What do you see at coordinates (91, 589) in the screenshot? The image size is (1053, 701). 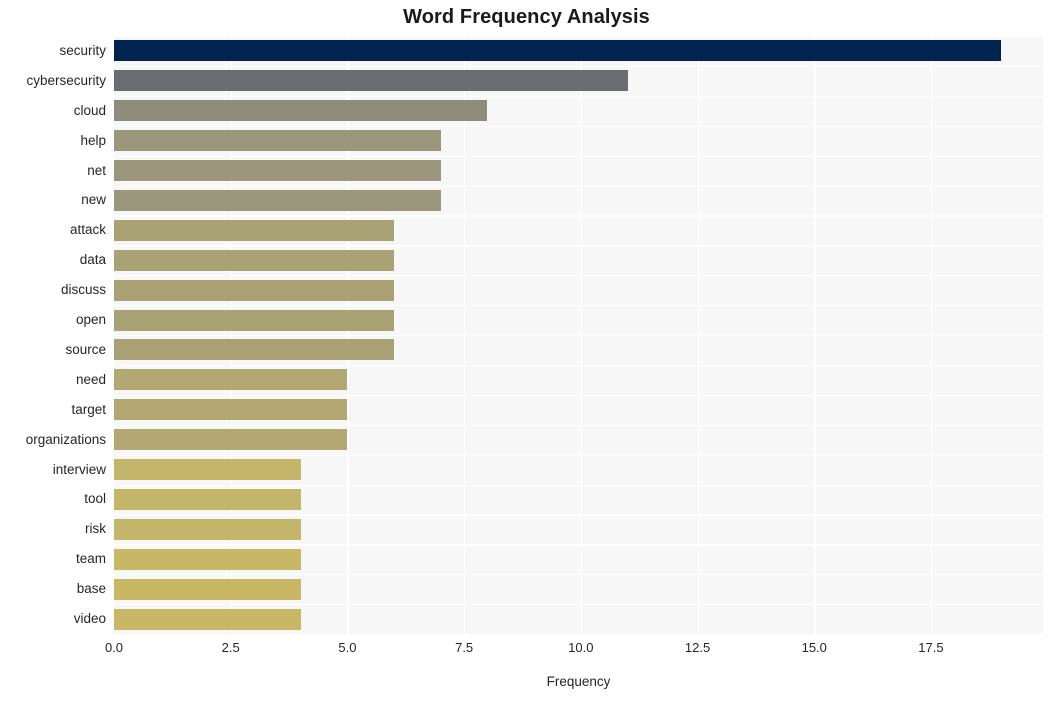 I see `y-tick-label-base: base` at bounding box center [91, 589].